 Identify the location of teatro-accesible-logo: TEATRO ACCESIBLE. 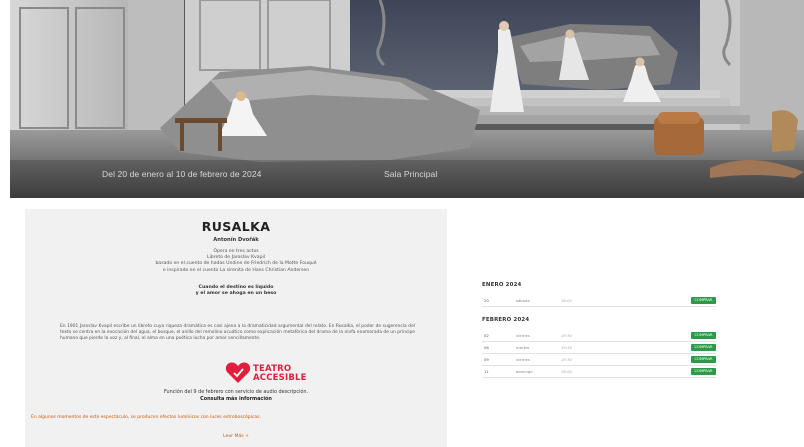
(269, 374).